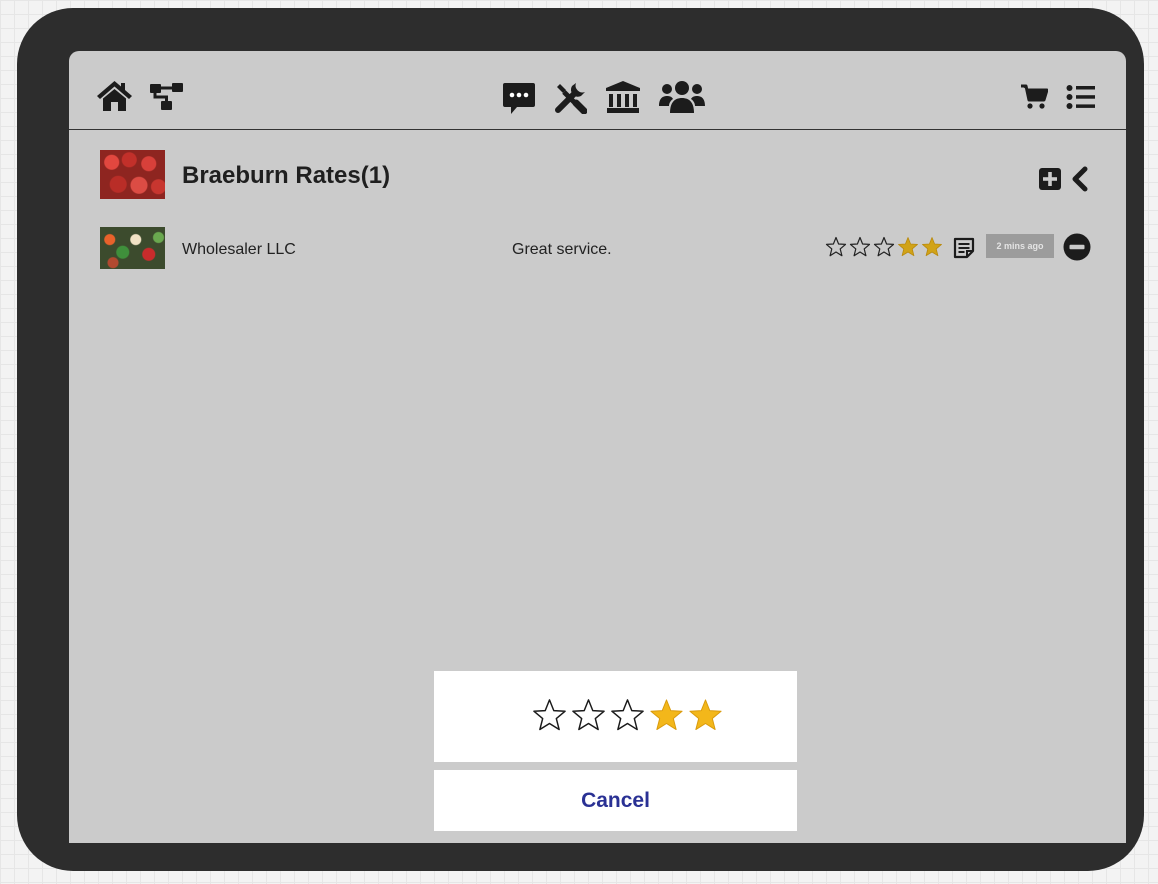 The width and height of the screenshot is (1158, 884). Describe the element at coordinates (1081, 97) in the screenshot. I see `list-icon` at that location.